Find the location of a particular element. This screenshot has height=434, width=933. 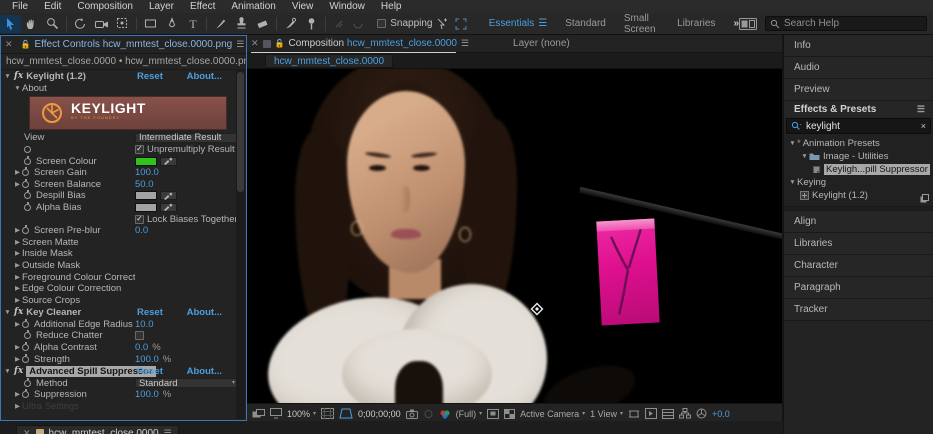

group-label: Source Crops is located at coordinates (51, 300).